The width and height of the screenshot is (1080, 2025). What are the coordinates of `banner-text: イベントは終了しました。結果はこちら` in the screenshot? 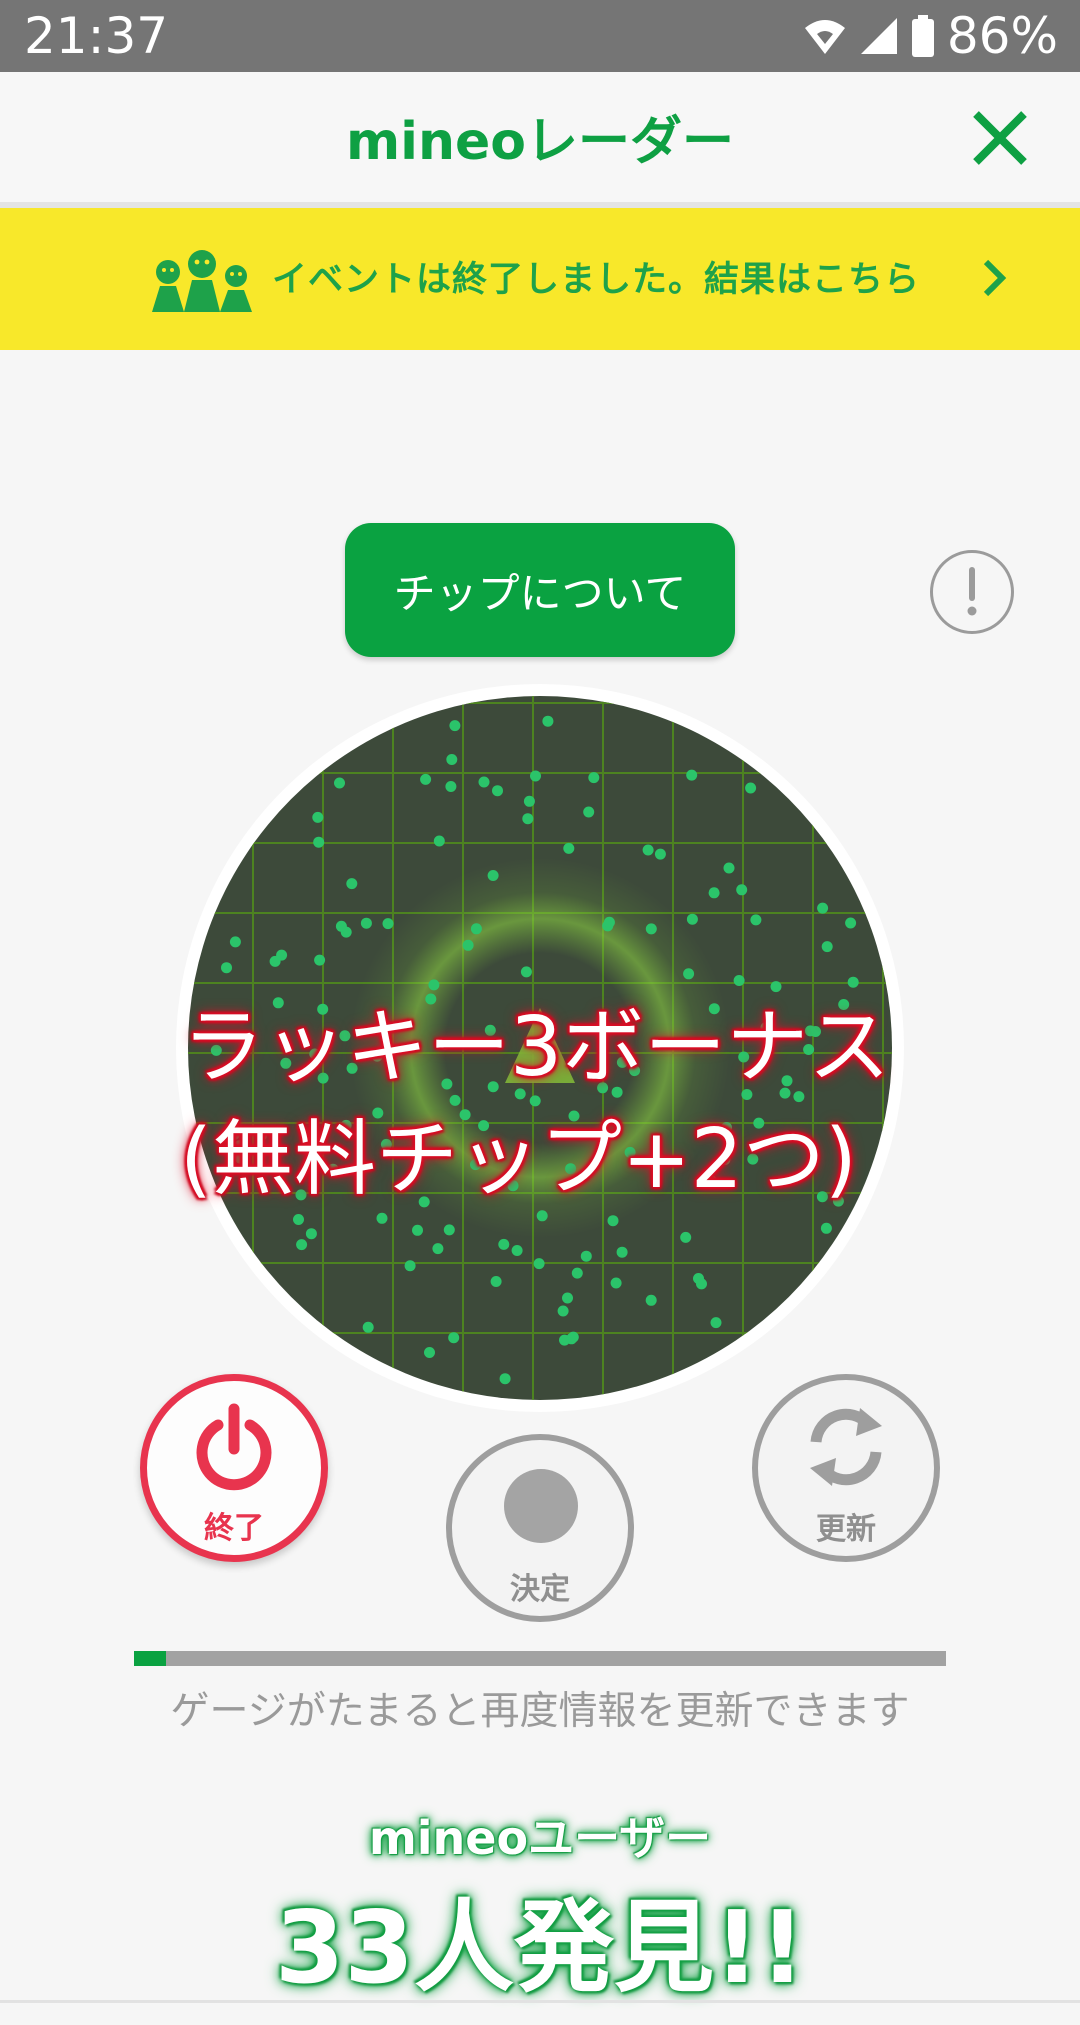 It's located at (596, 280).